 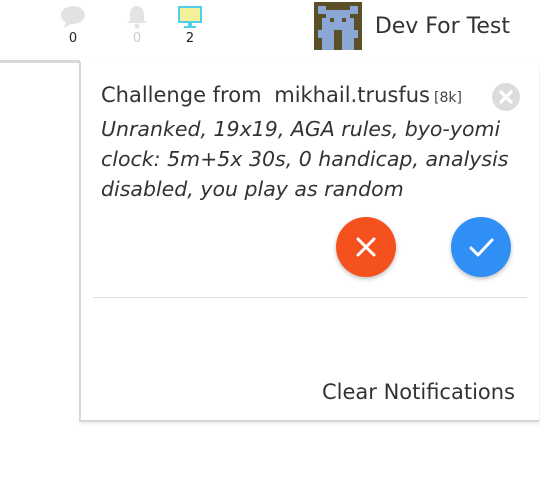 What do you see at coordinates (73, 17) in the screenshot?
I see `chat-bubble-icon` at bounding box center [73, 17].